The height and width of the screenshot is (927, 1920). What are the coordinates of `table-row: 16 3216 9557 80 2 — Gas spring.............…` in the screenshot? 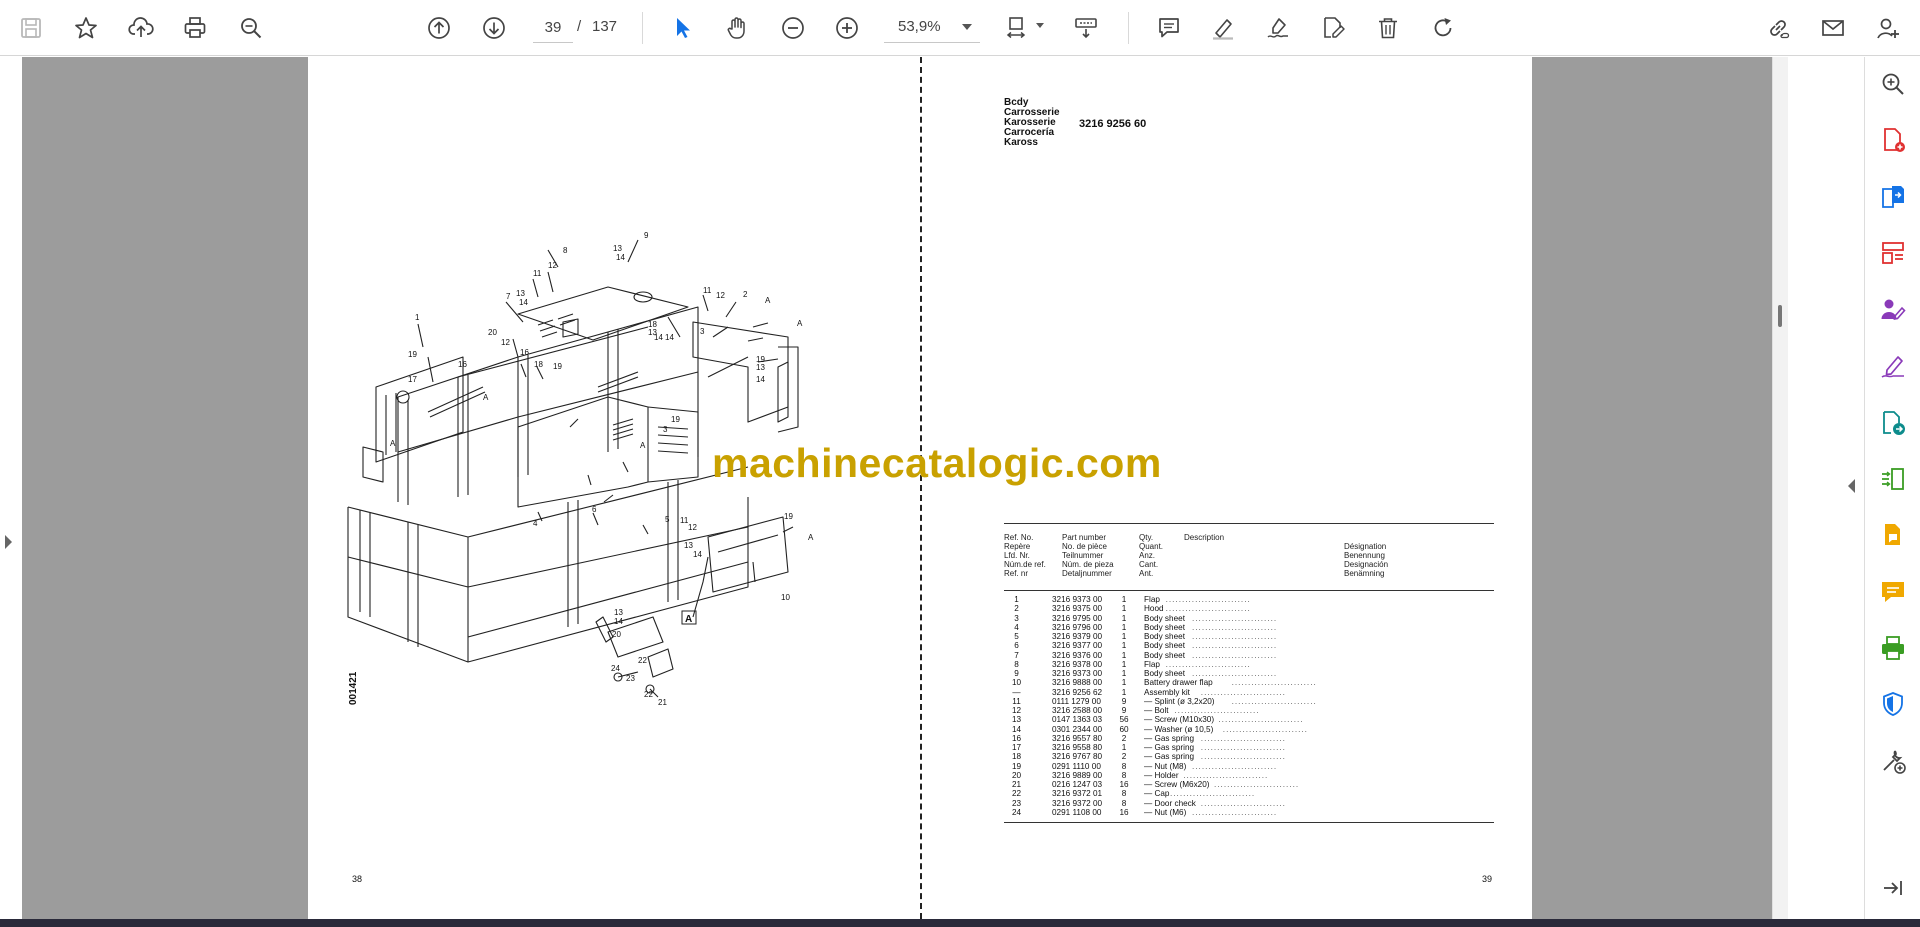 It's located at (1204, 738).